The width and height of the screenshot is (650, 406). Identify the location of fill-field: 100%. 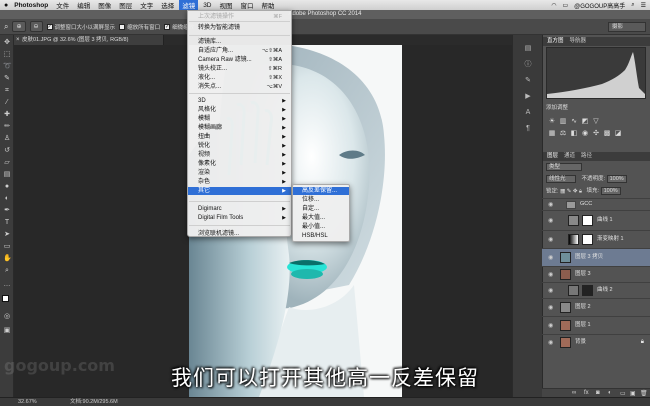
(610, 191).